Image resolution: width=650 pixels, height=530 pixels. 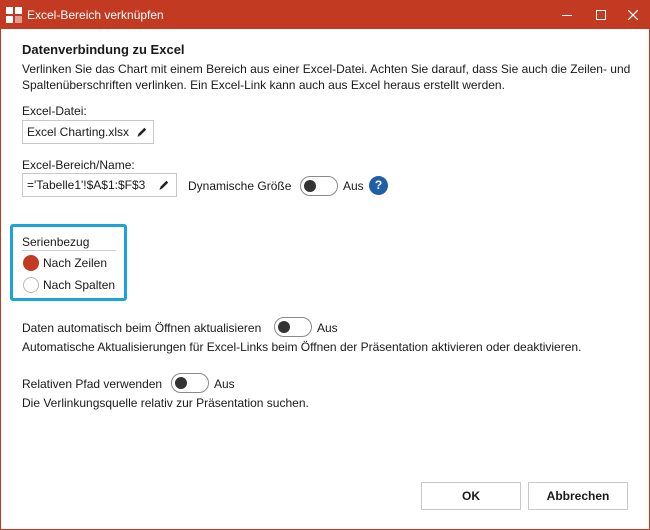 What do you see at coordinates (78, 165) in the screenshot?
I see `excel-range-label: Excel-Bereich/Name:` at bounding box center [78, 165].